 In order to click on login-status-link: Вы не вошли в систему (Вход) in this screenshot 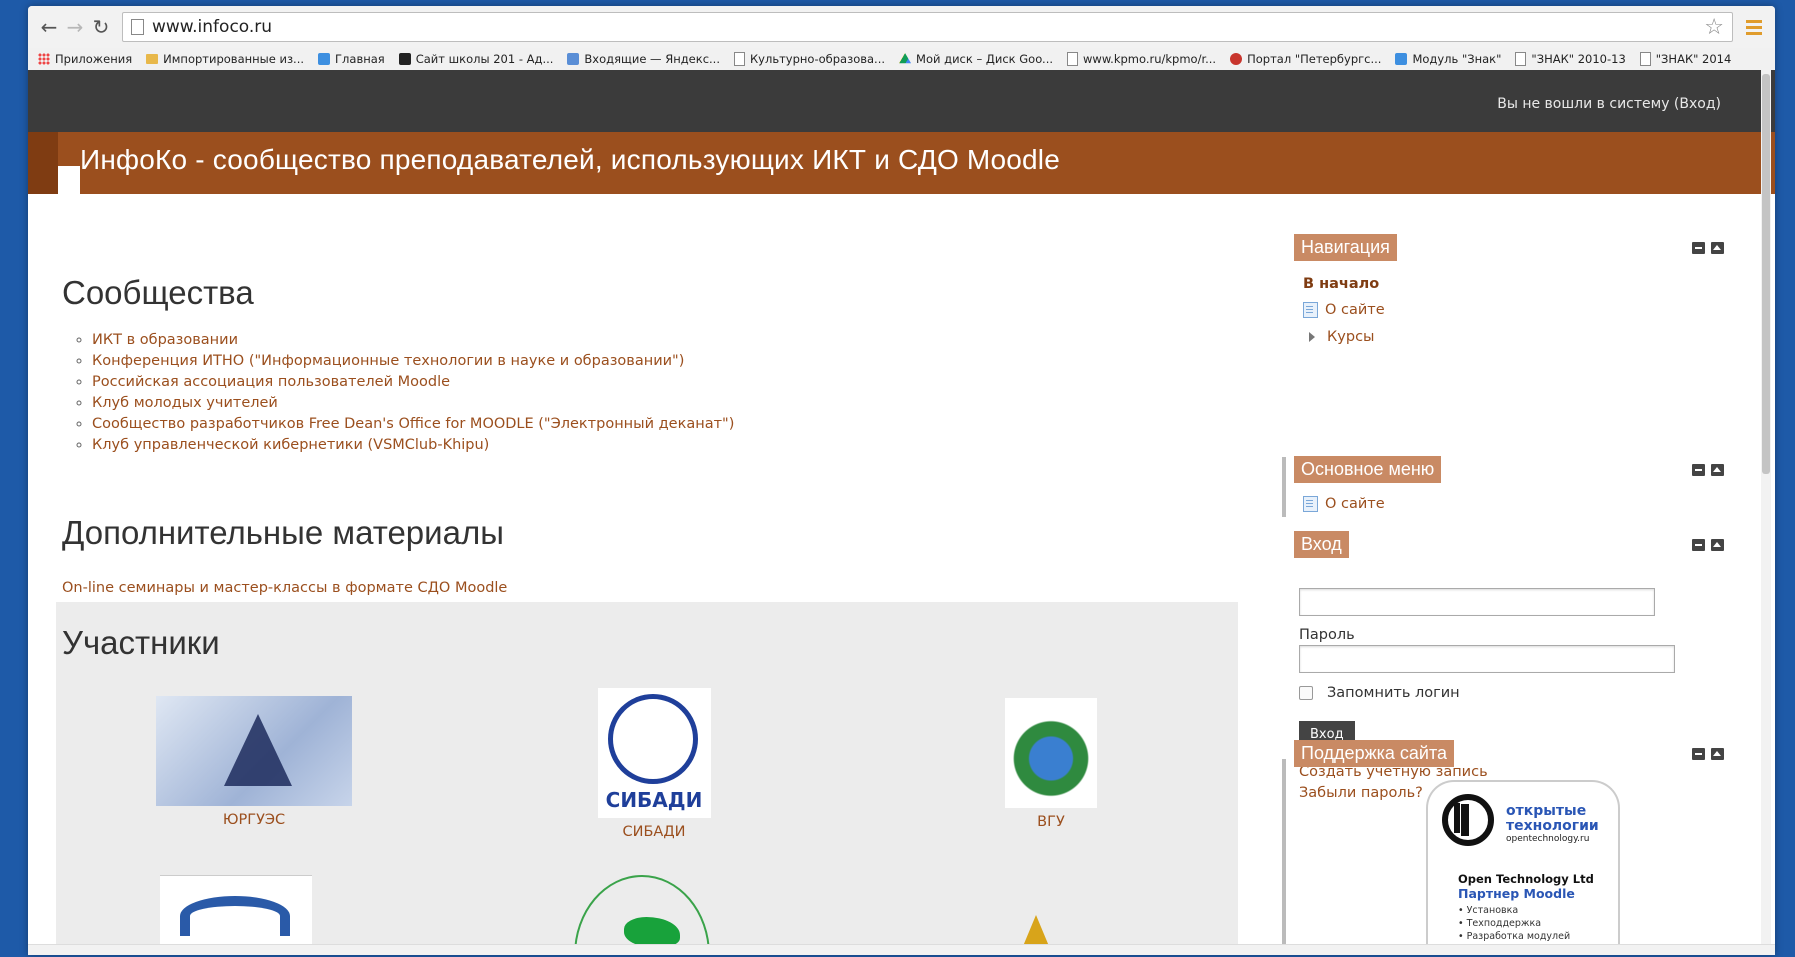, I will do `click(1609, 104)`.